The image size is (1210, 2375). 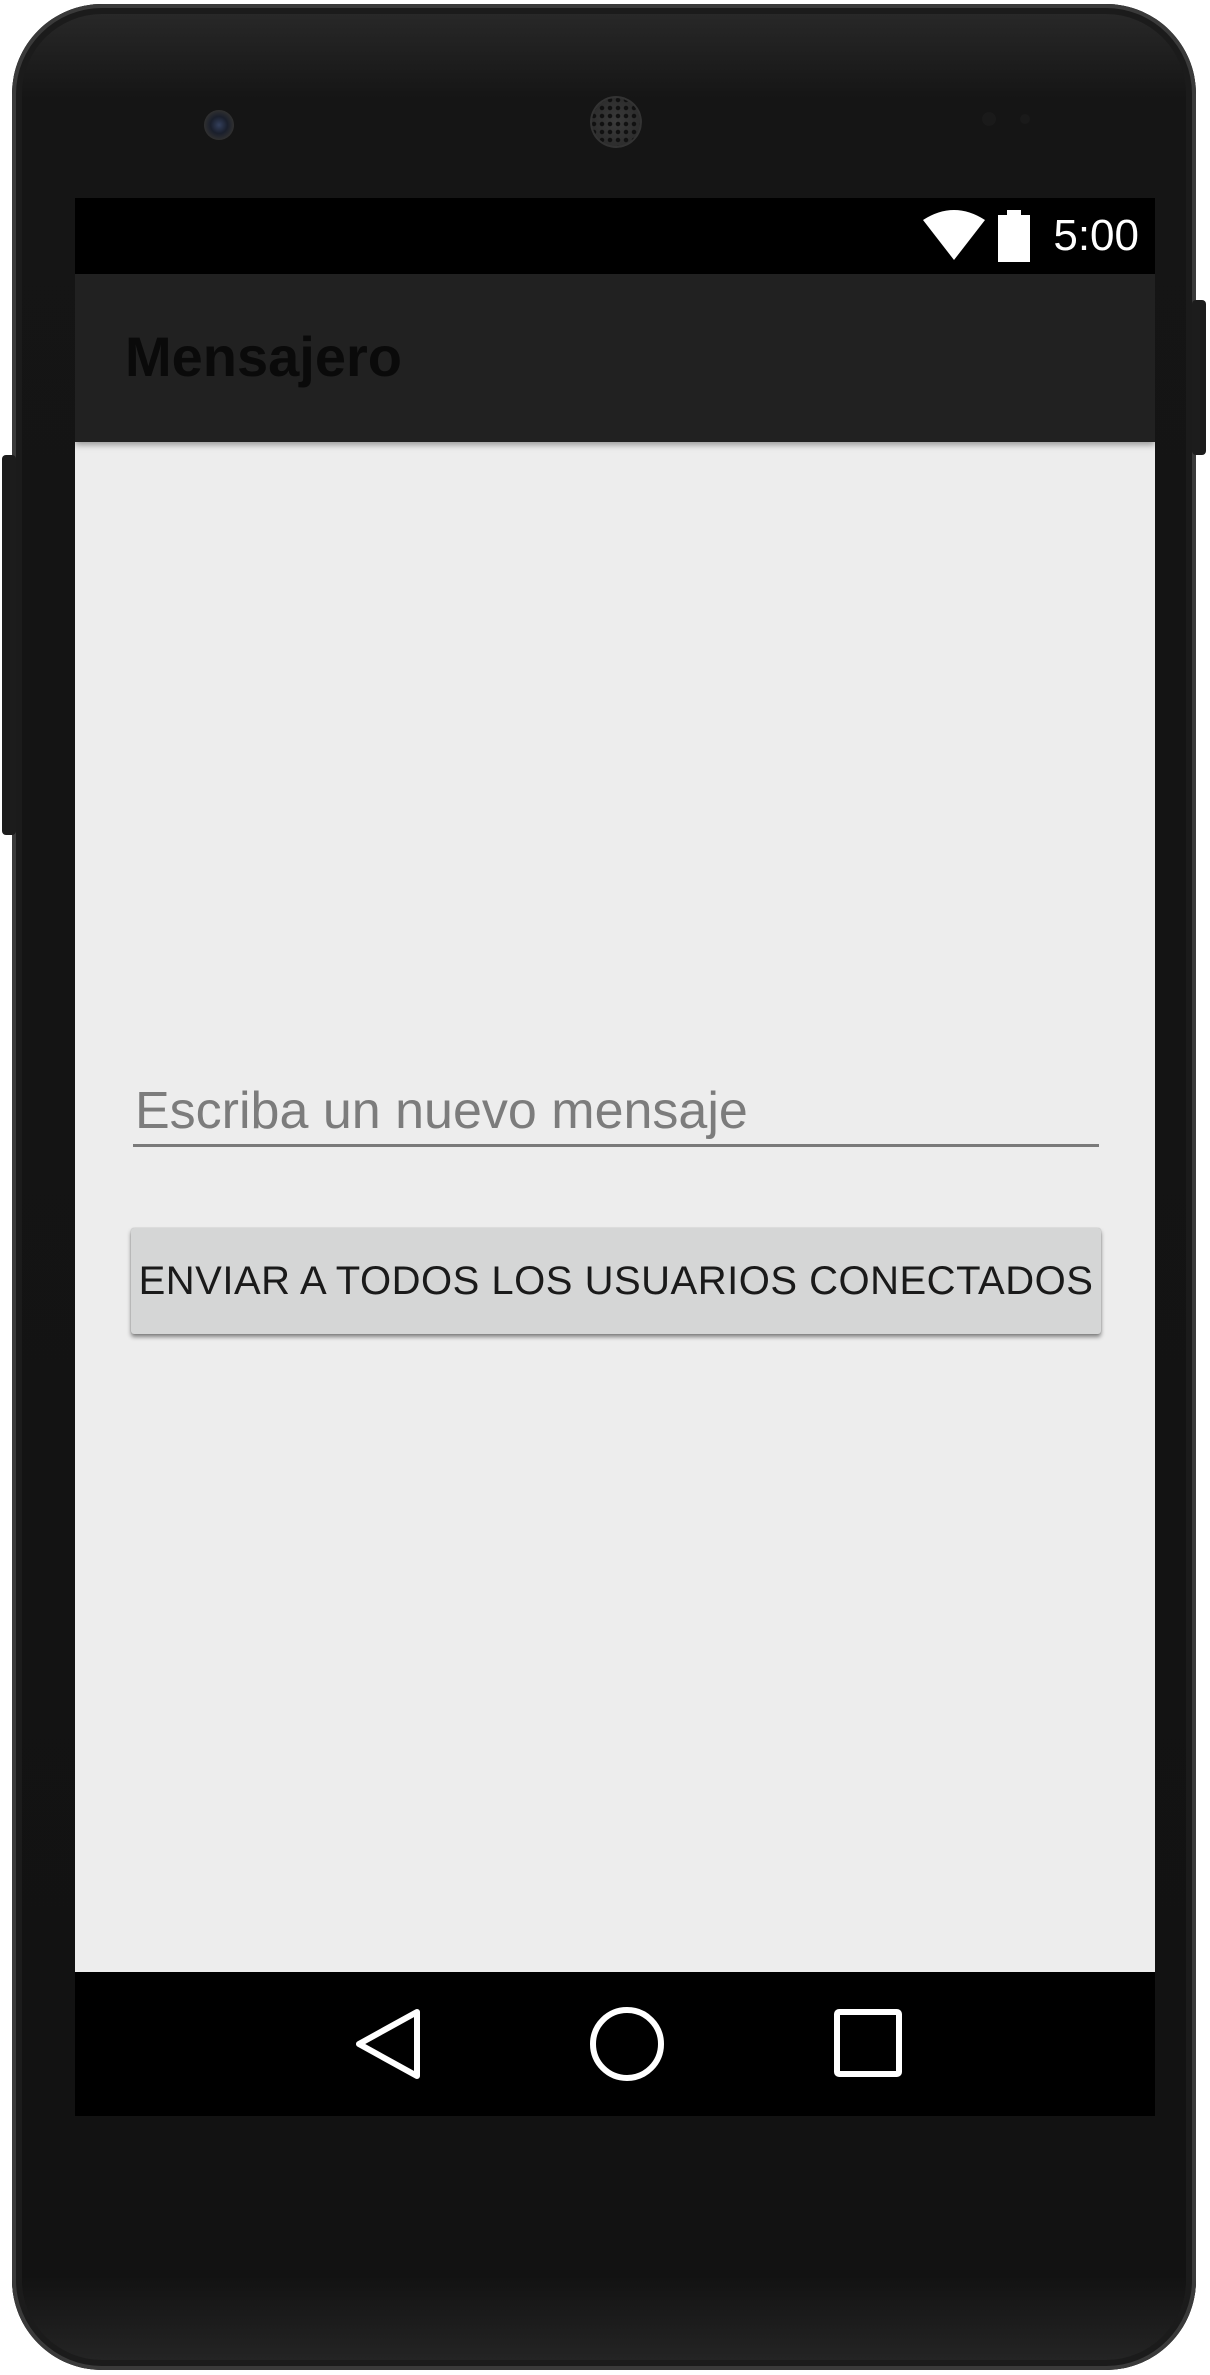 I want to click on light-sensor, so click(x=1025, y=119).